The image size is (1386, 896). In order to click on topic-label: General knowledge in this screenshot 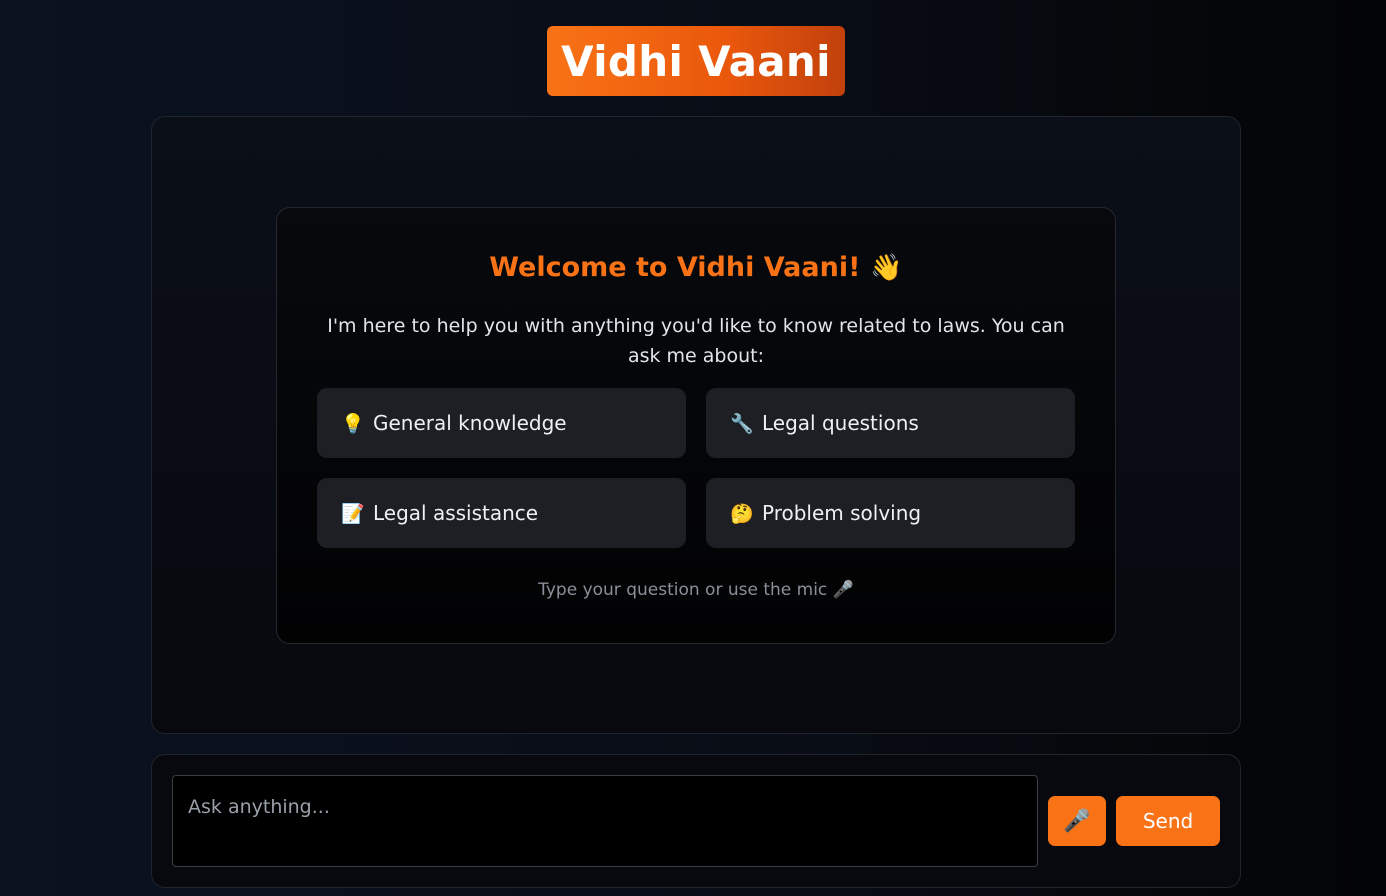, I will do `click(470, 423)`.